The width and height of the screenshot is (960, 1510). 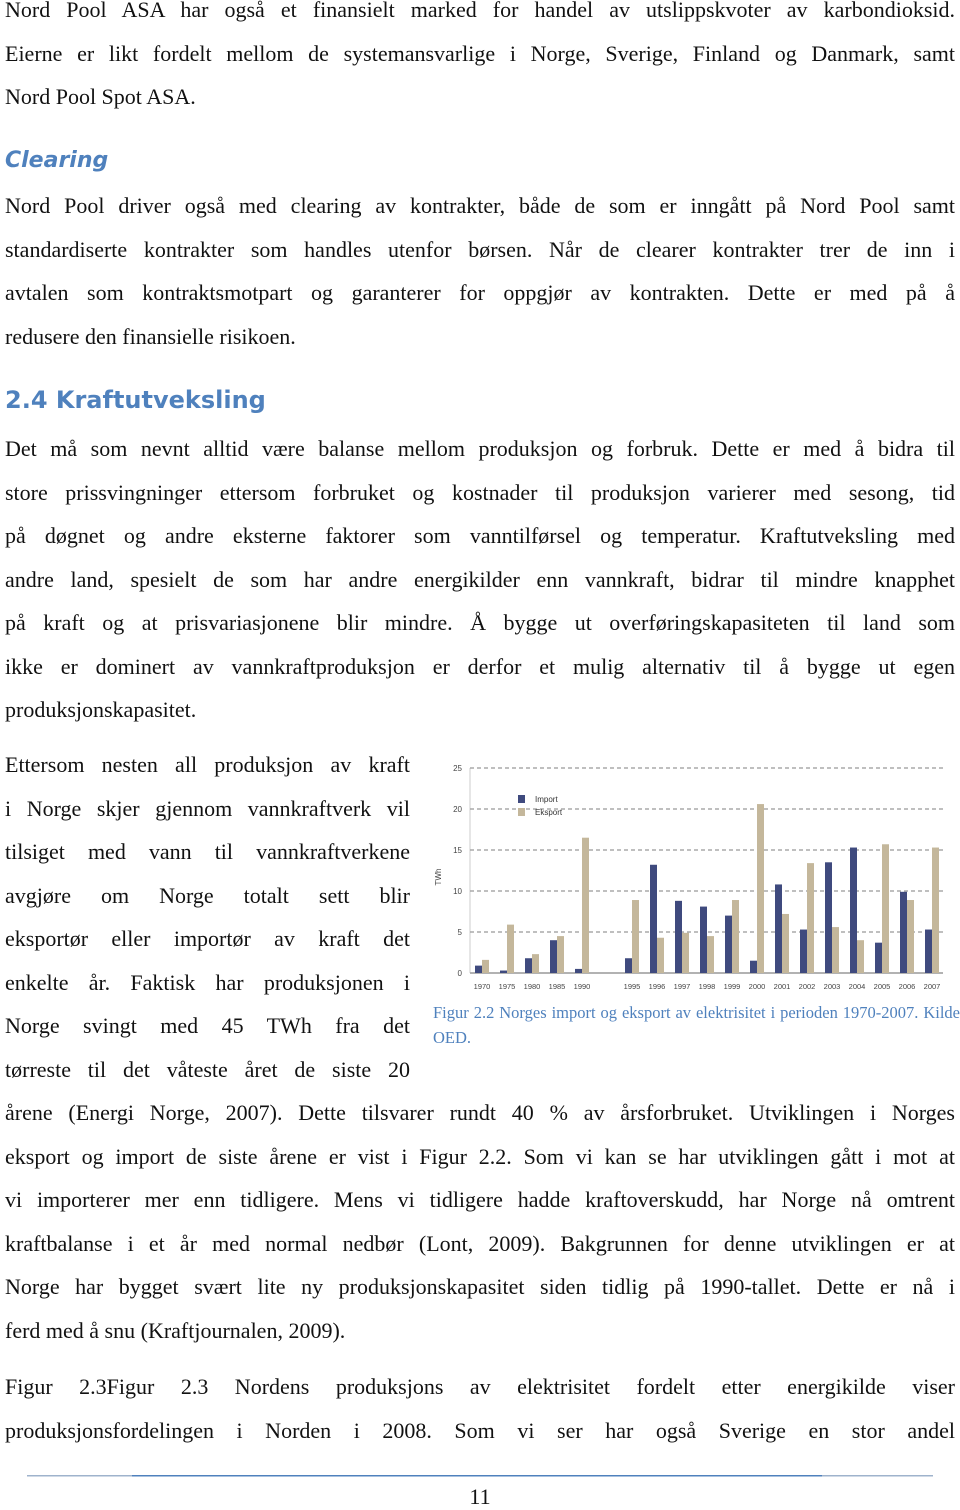 I want to click on bar-eksport-2006, so click(x=910, y=936).